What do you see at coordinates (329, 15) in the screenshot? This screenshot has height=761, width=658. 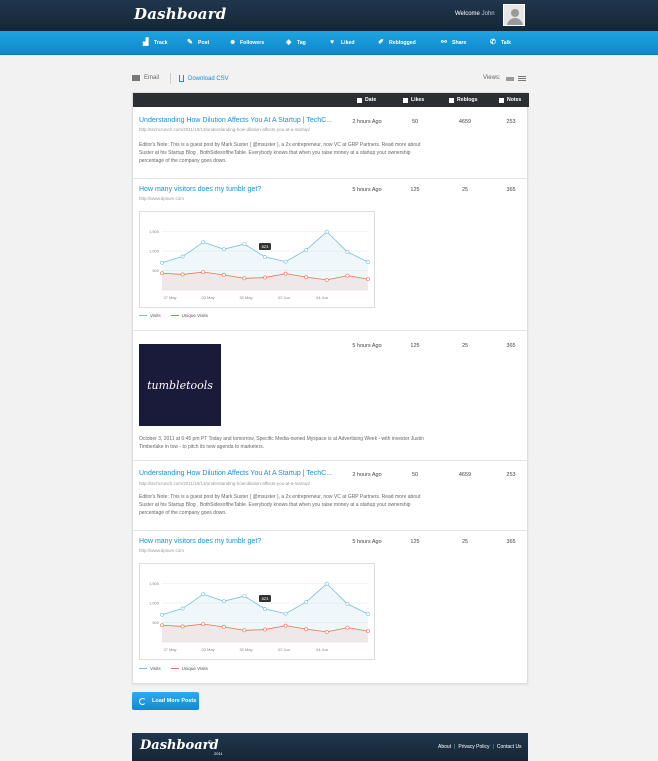 I see `top-header: Dashboard Welcome John` at bounding box center [329, 15].